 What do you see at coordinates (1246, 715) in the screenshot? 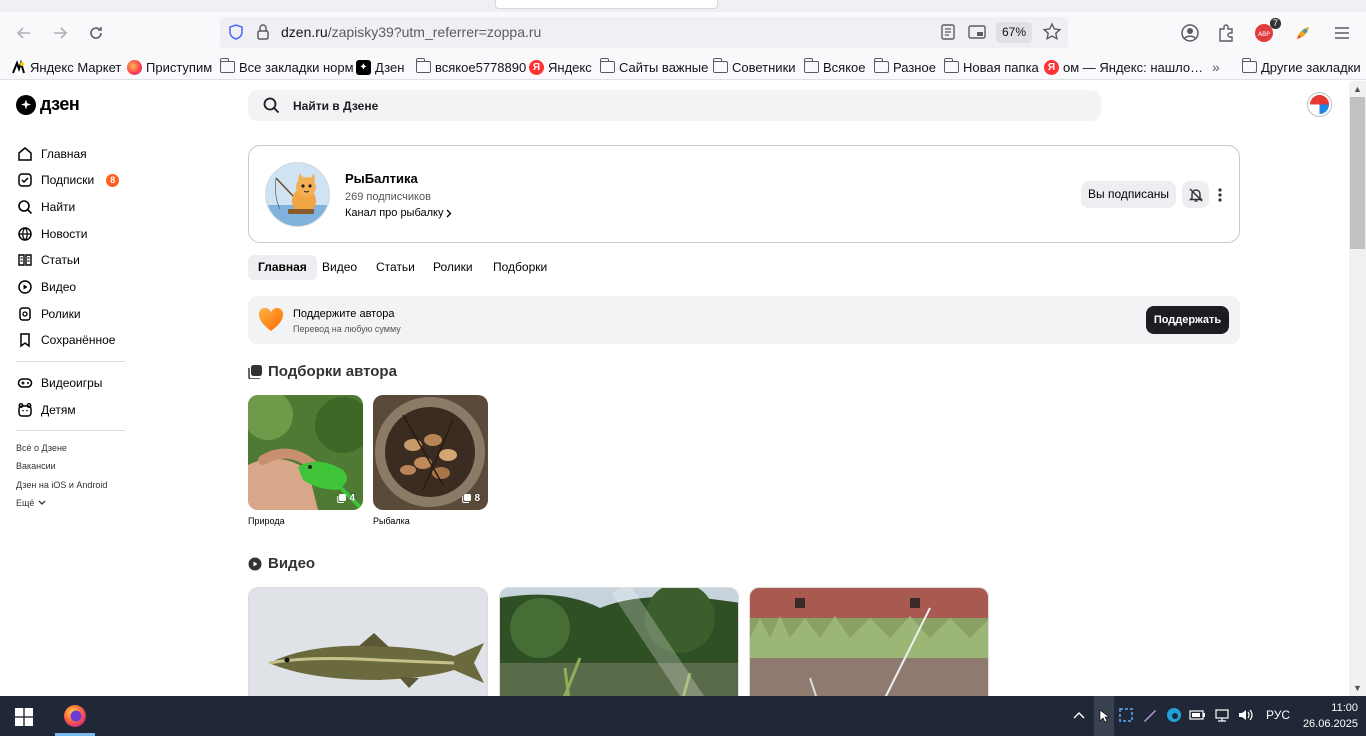
I see `tray-volume-icon` at bounding box center [1246, 715].